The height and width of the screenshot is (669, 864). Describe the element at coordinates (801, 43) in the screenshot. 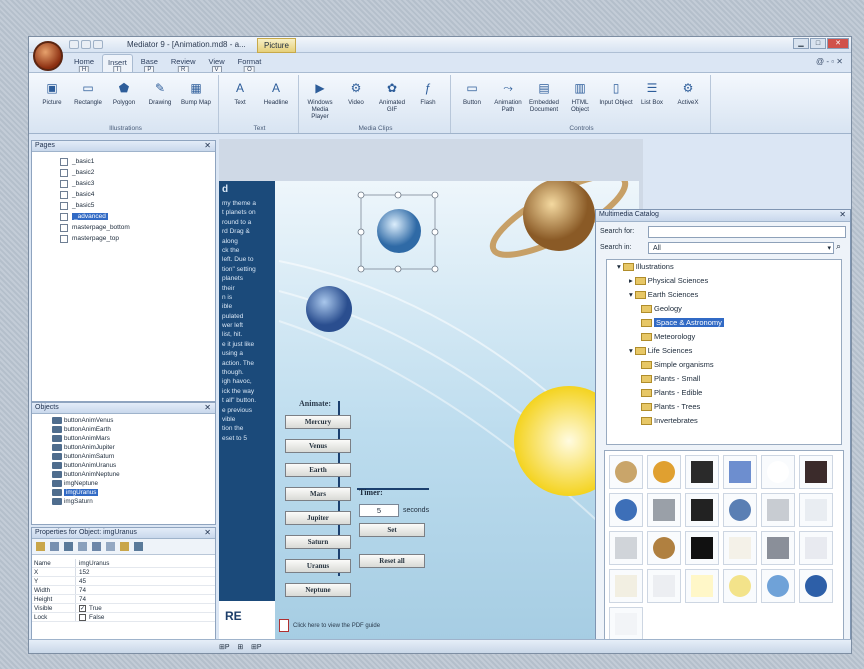

I see `minimize-button: ▁` at that location.